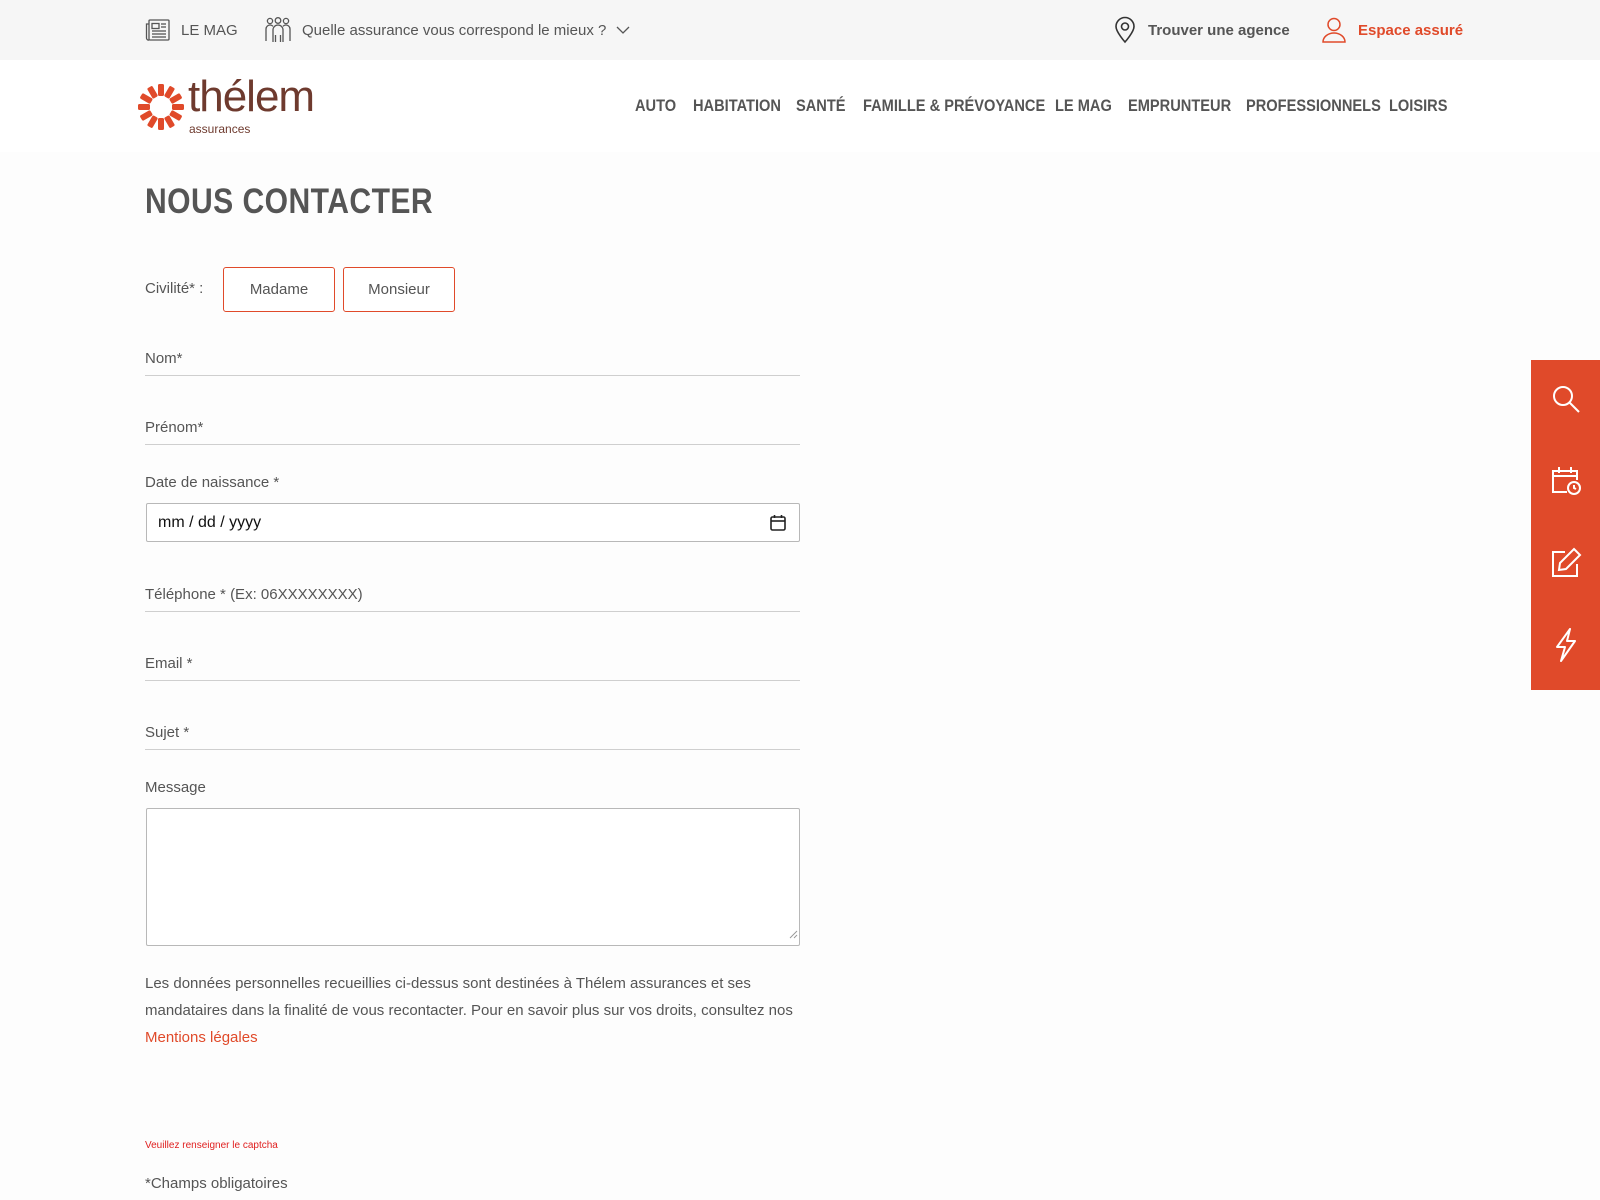  I want to click on nav-item-auto: AUTO, so click(655, 106).